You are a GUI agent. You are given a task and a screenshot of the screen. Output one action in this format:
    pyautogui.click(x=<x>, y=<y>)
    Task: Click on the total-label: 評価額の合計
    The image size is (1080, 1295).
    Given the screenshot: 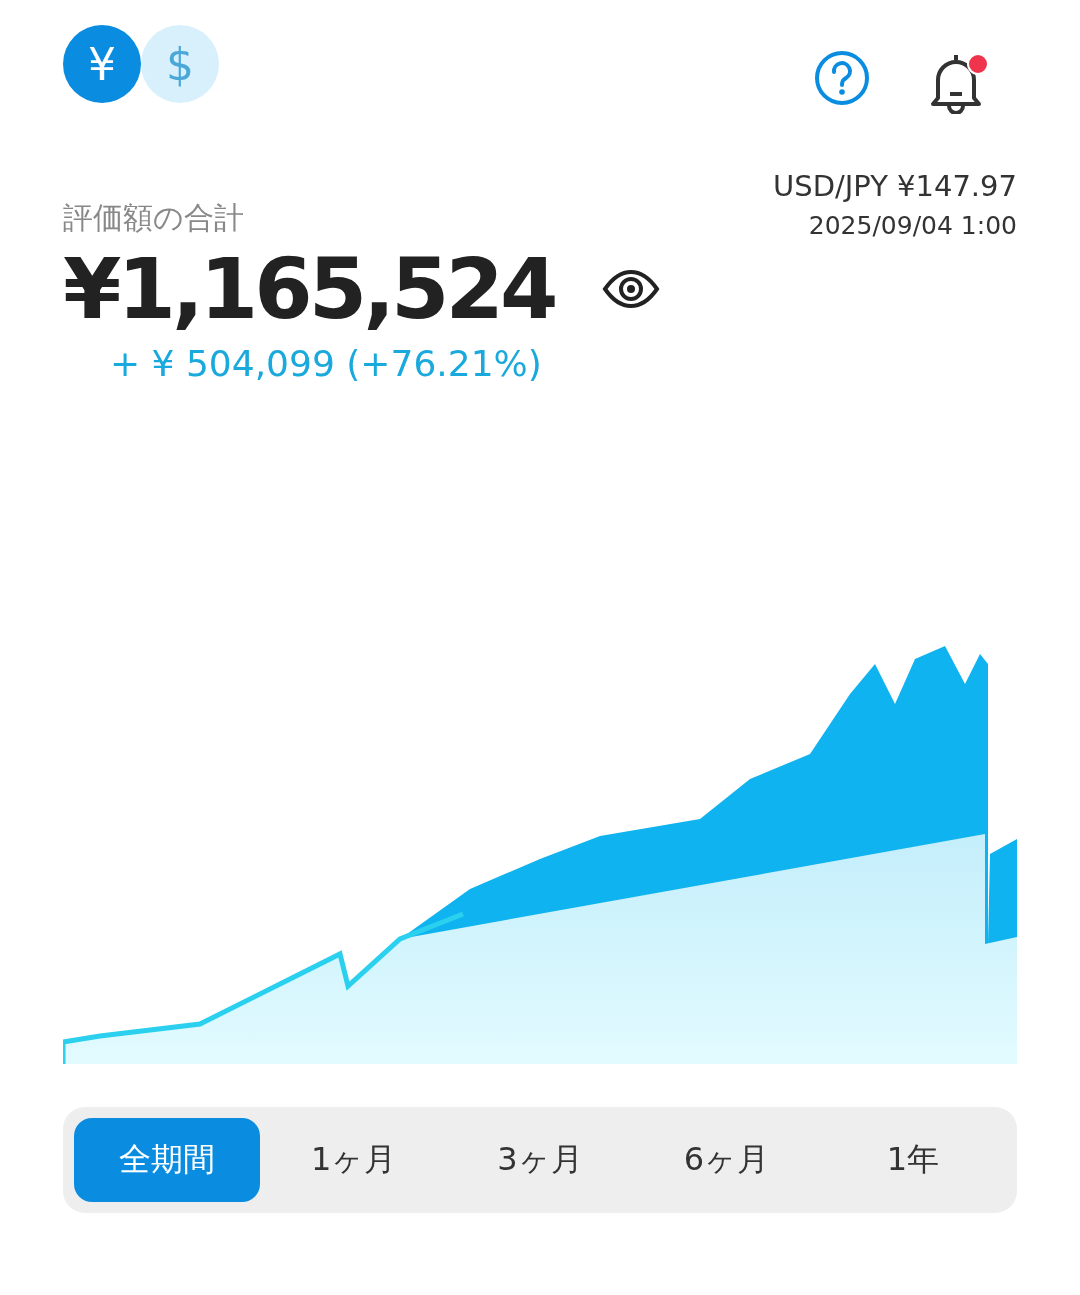 What is the action you would take?
    pyautogui.click(x=153, y=218)
    